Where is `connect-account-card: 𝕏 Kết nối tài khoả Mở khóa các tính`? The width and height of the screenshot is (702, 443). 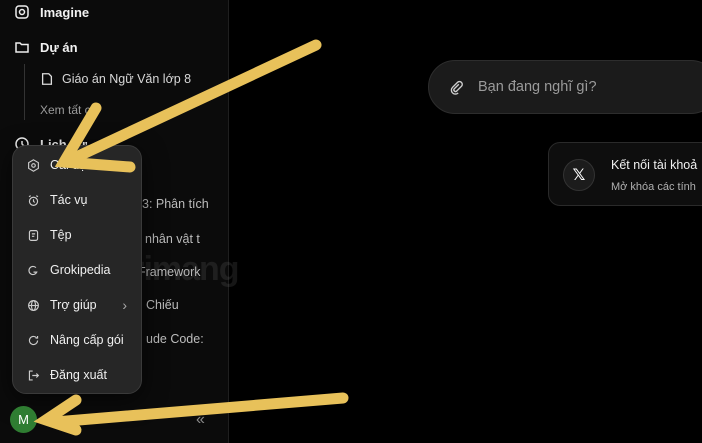
connect-account-card: 𝕏 Kết nối tài khoả Mở khóa các tính is located at coordinates (625, 174).